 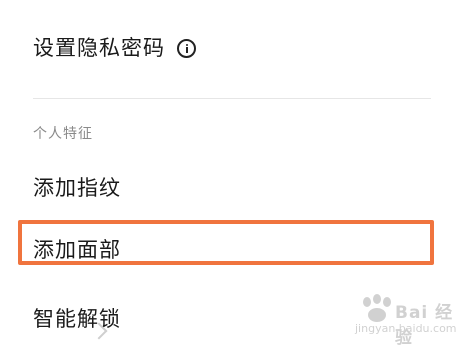 What do you see at coordinates (413, 319) in the screenshot?
I see `baidu-jingyan-watermark: Bai 经验 jingyan.baidu.com` at bounding box center [413, 319].